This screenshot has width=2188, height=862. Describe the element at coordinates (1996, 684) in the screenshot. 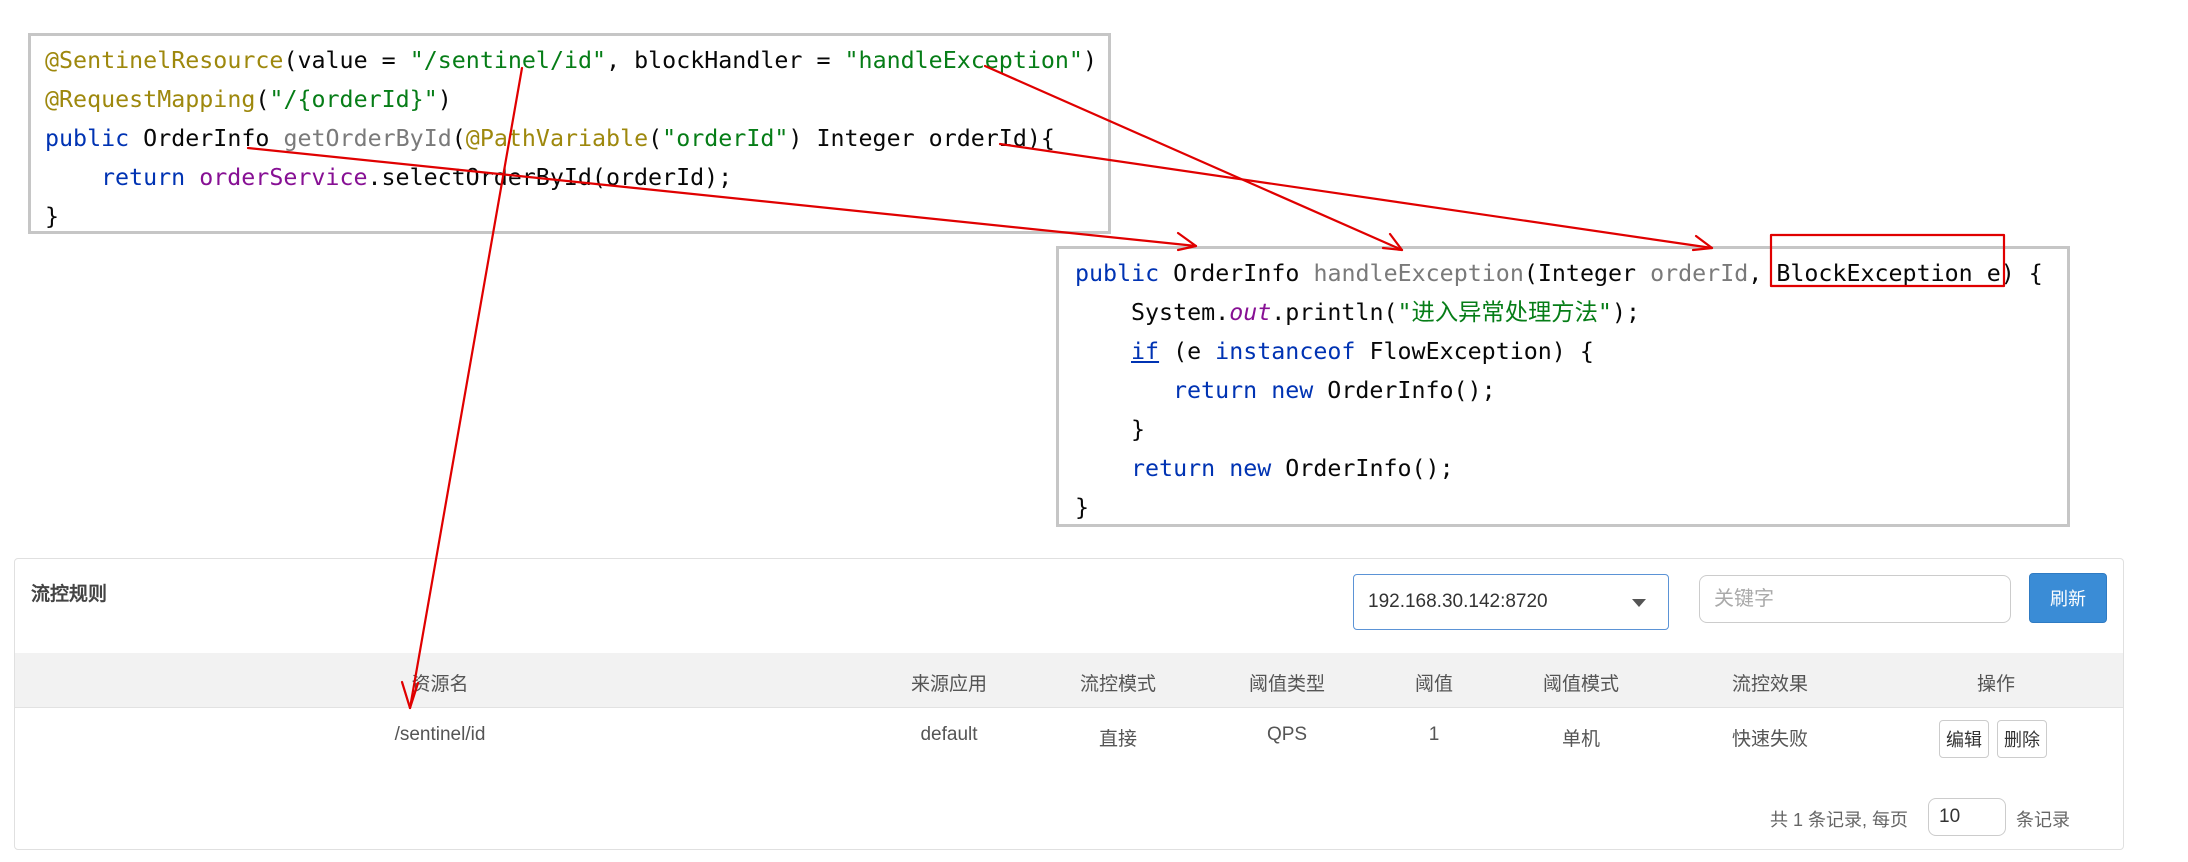

I see `column-header-operations: 操作` at that location.